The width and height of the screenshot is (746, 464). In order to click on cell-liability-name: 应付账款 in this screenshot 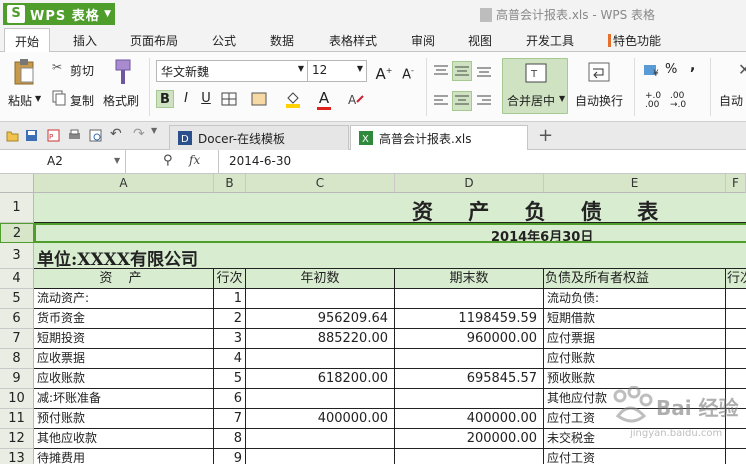, I will do `click(635, 359)`.